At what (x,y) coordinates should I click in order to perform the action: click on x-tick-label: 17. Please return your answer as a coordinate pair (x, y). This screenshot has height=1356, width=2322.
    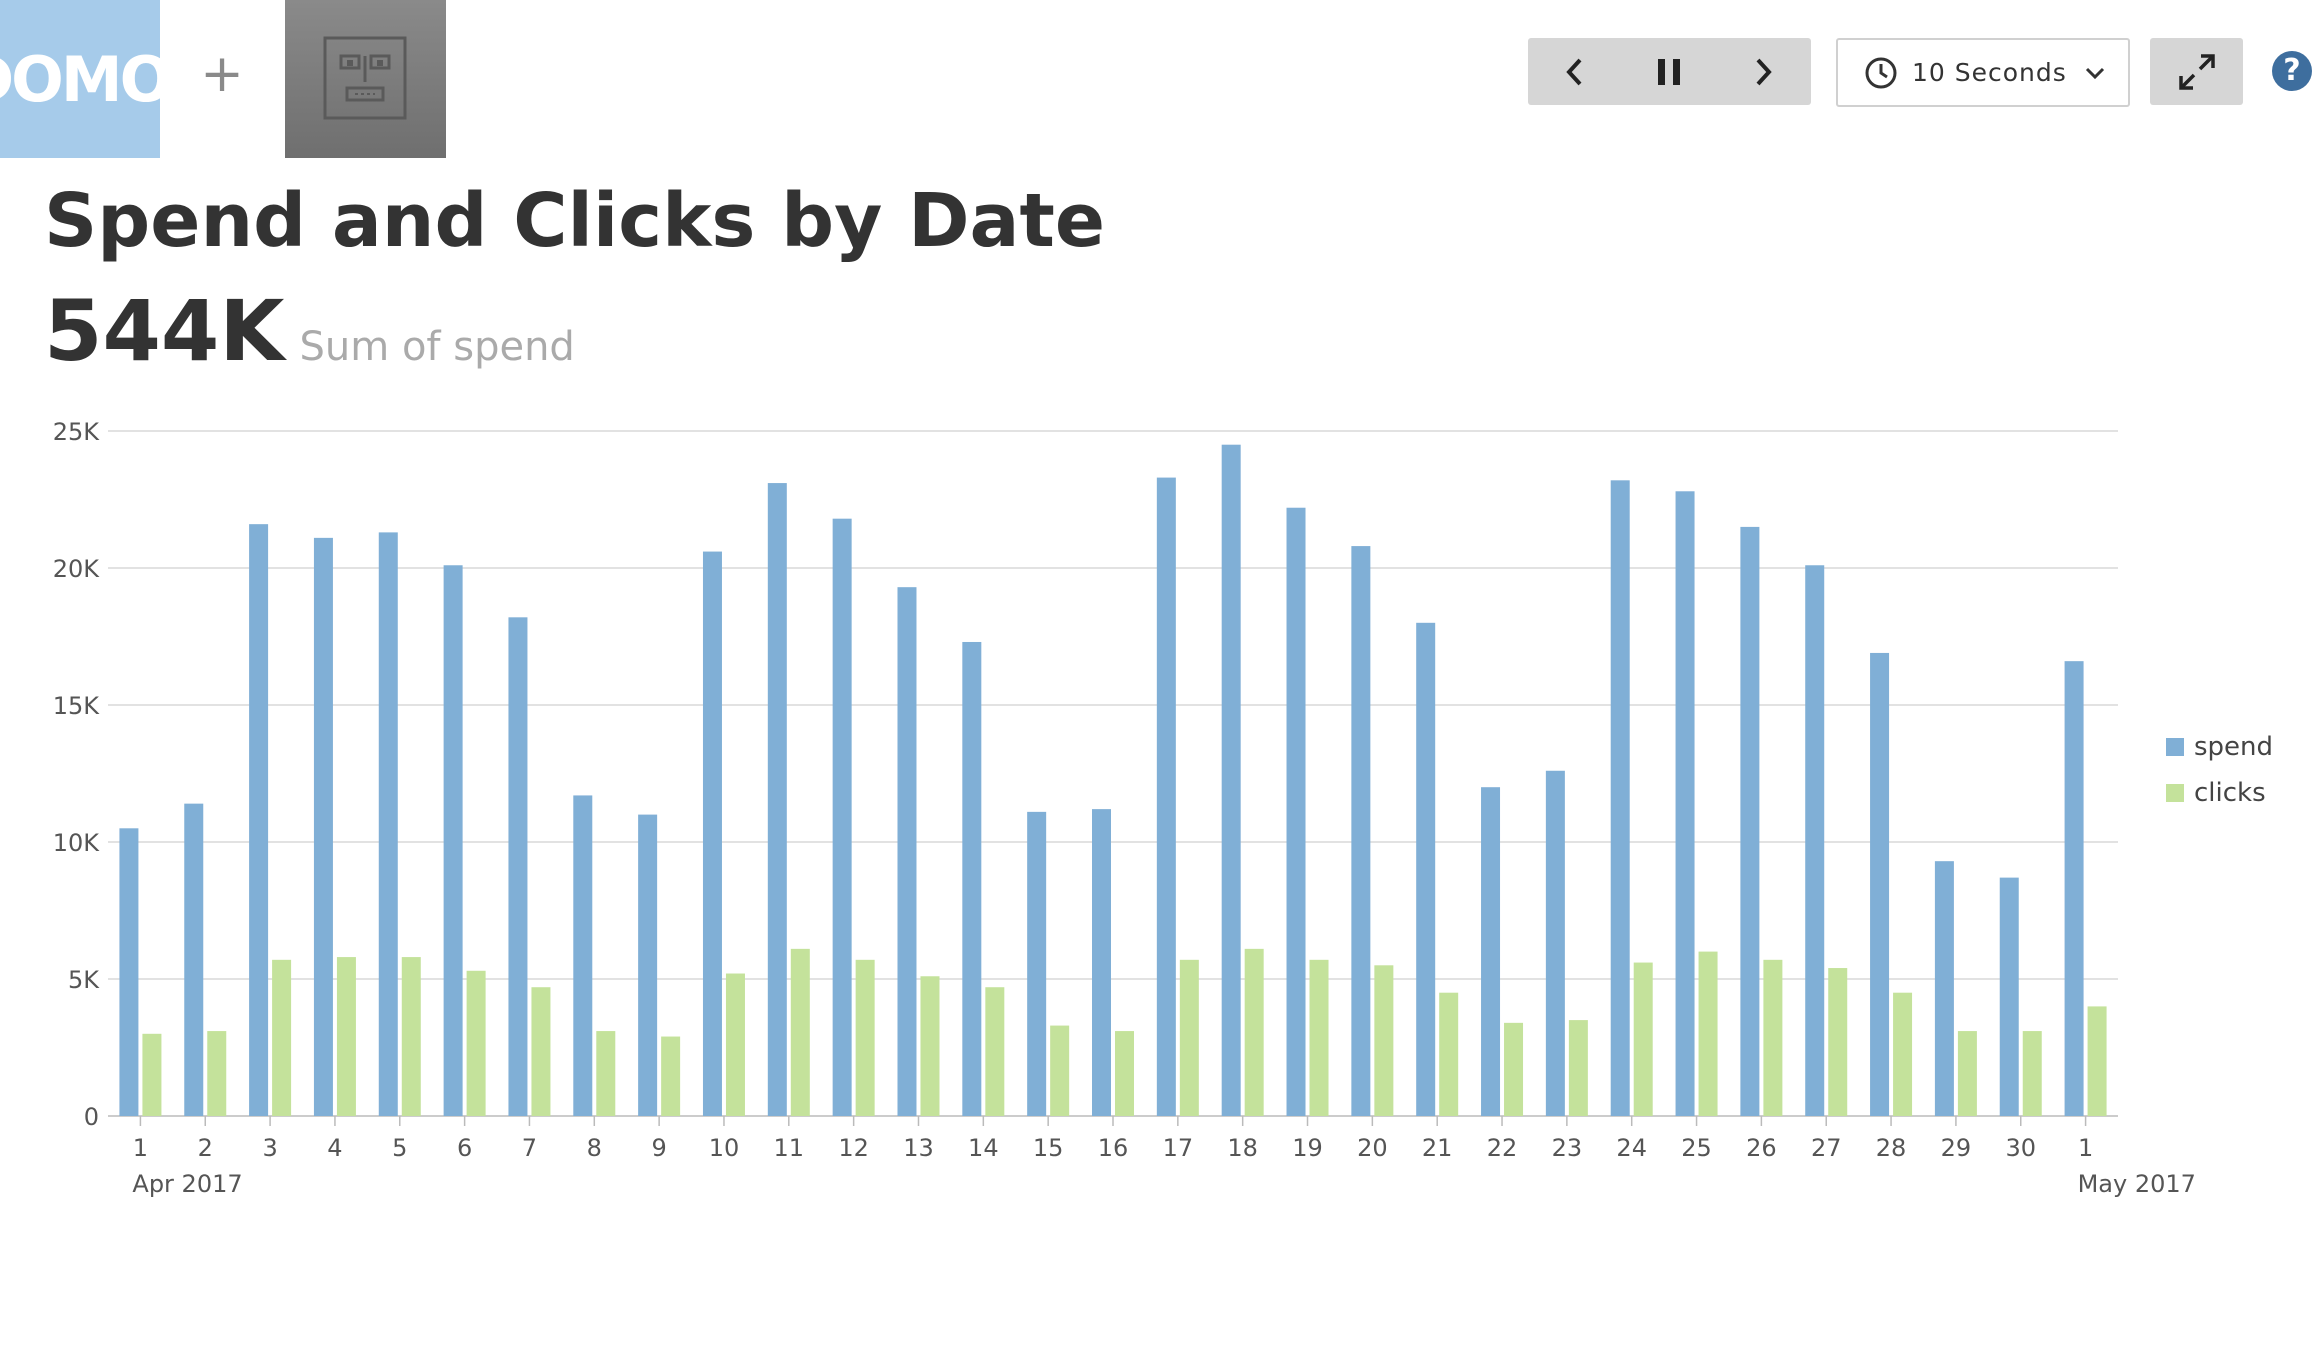
    Looking at the image, I should click on (1178, 1148).